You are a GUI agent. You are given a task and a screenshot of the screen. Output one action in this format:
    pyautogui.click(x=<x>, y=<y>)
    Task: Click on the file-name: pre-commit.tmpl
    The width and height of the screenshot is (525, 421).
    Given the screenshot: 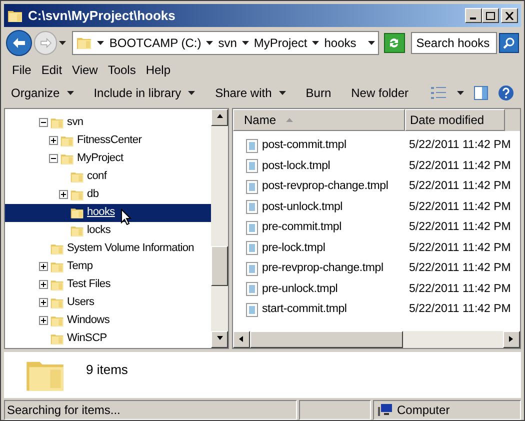 What is the action you would take?
    pyautogui.click(x=302, y=227)
    